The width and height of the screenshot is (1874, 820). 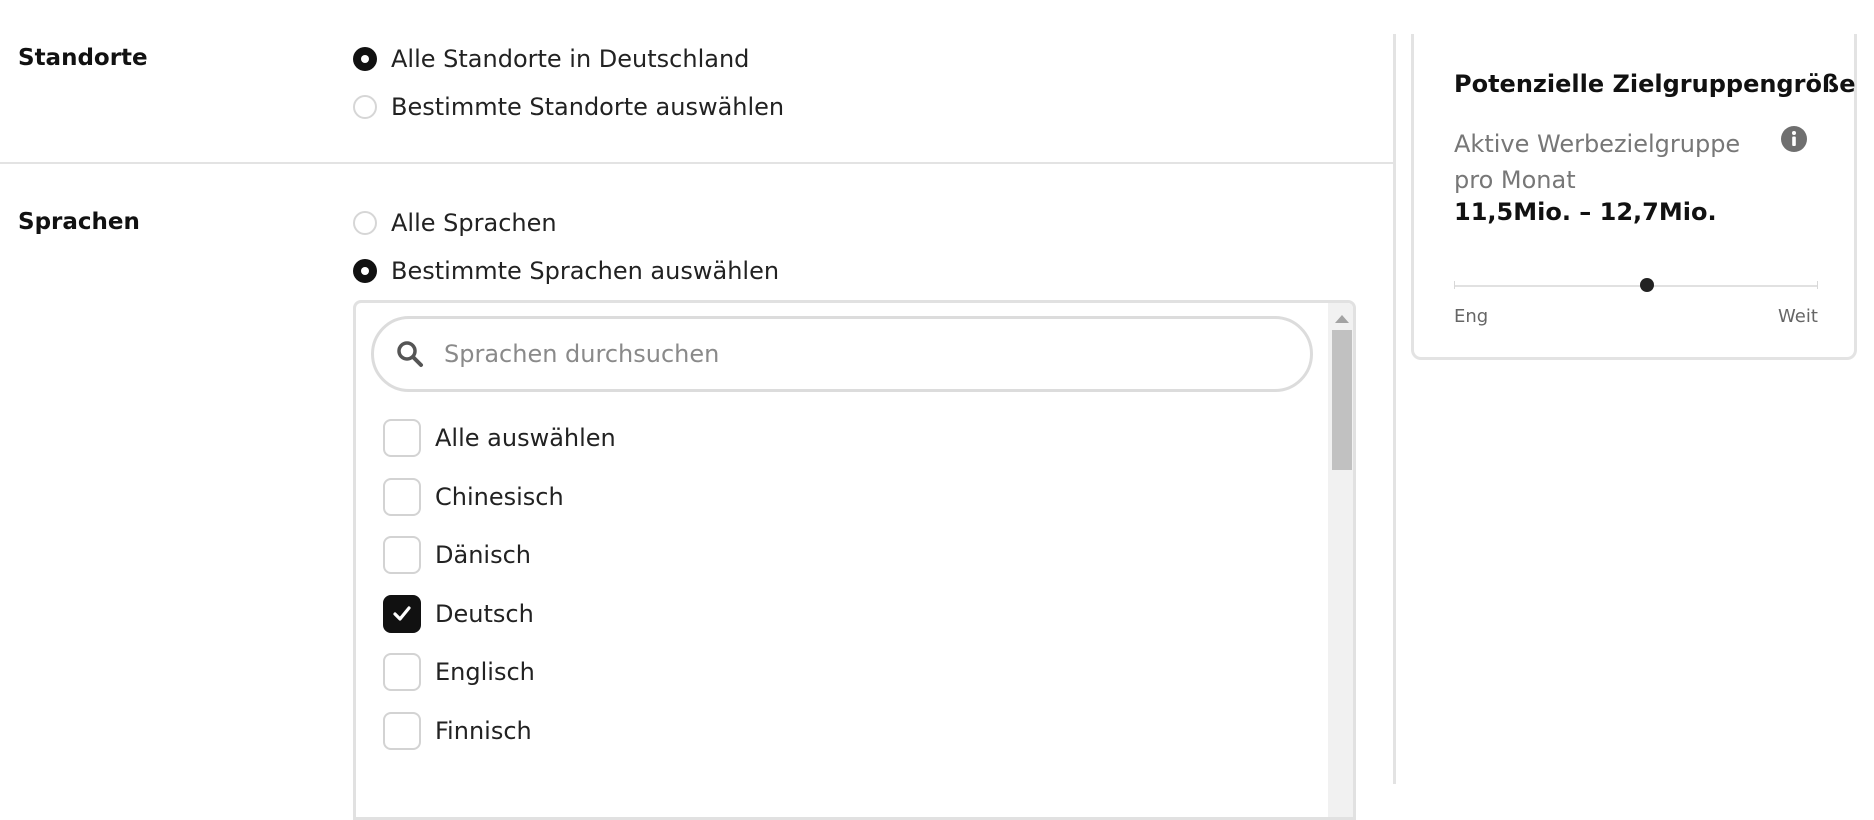 I want to click on language-option: Dänisch, so click(x=457, y=555).